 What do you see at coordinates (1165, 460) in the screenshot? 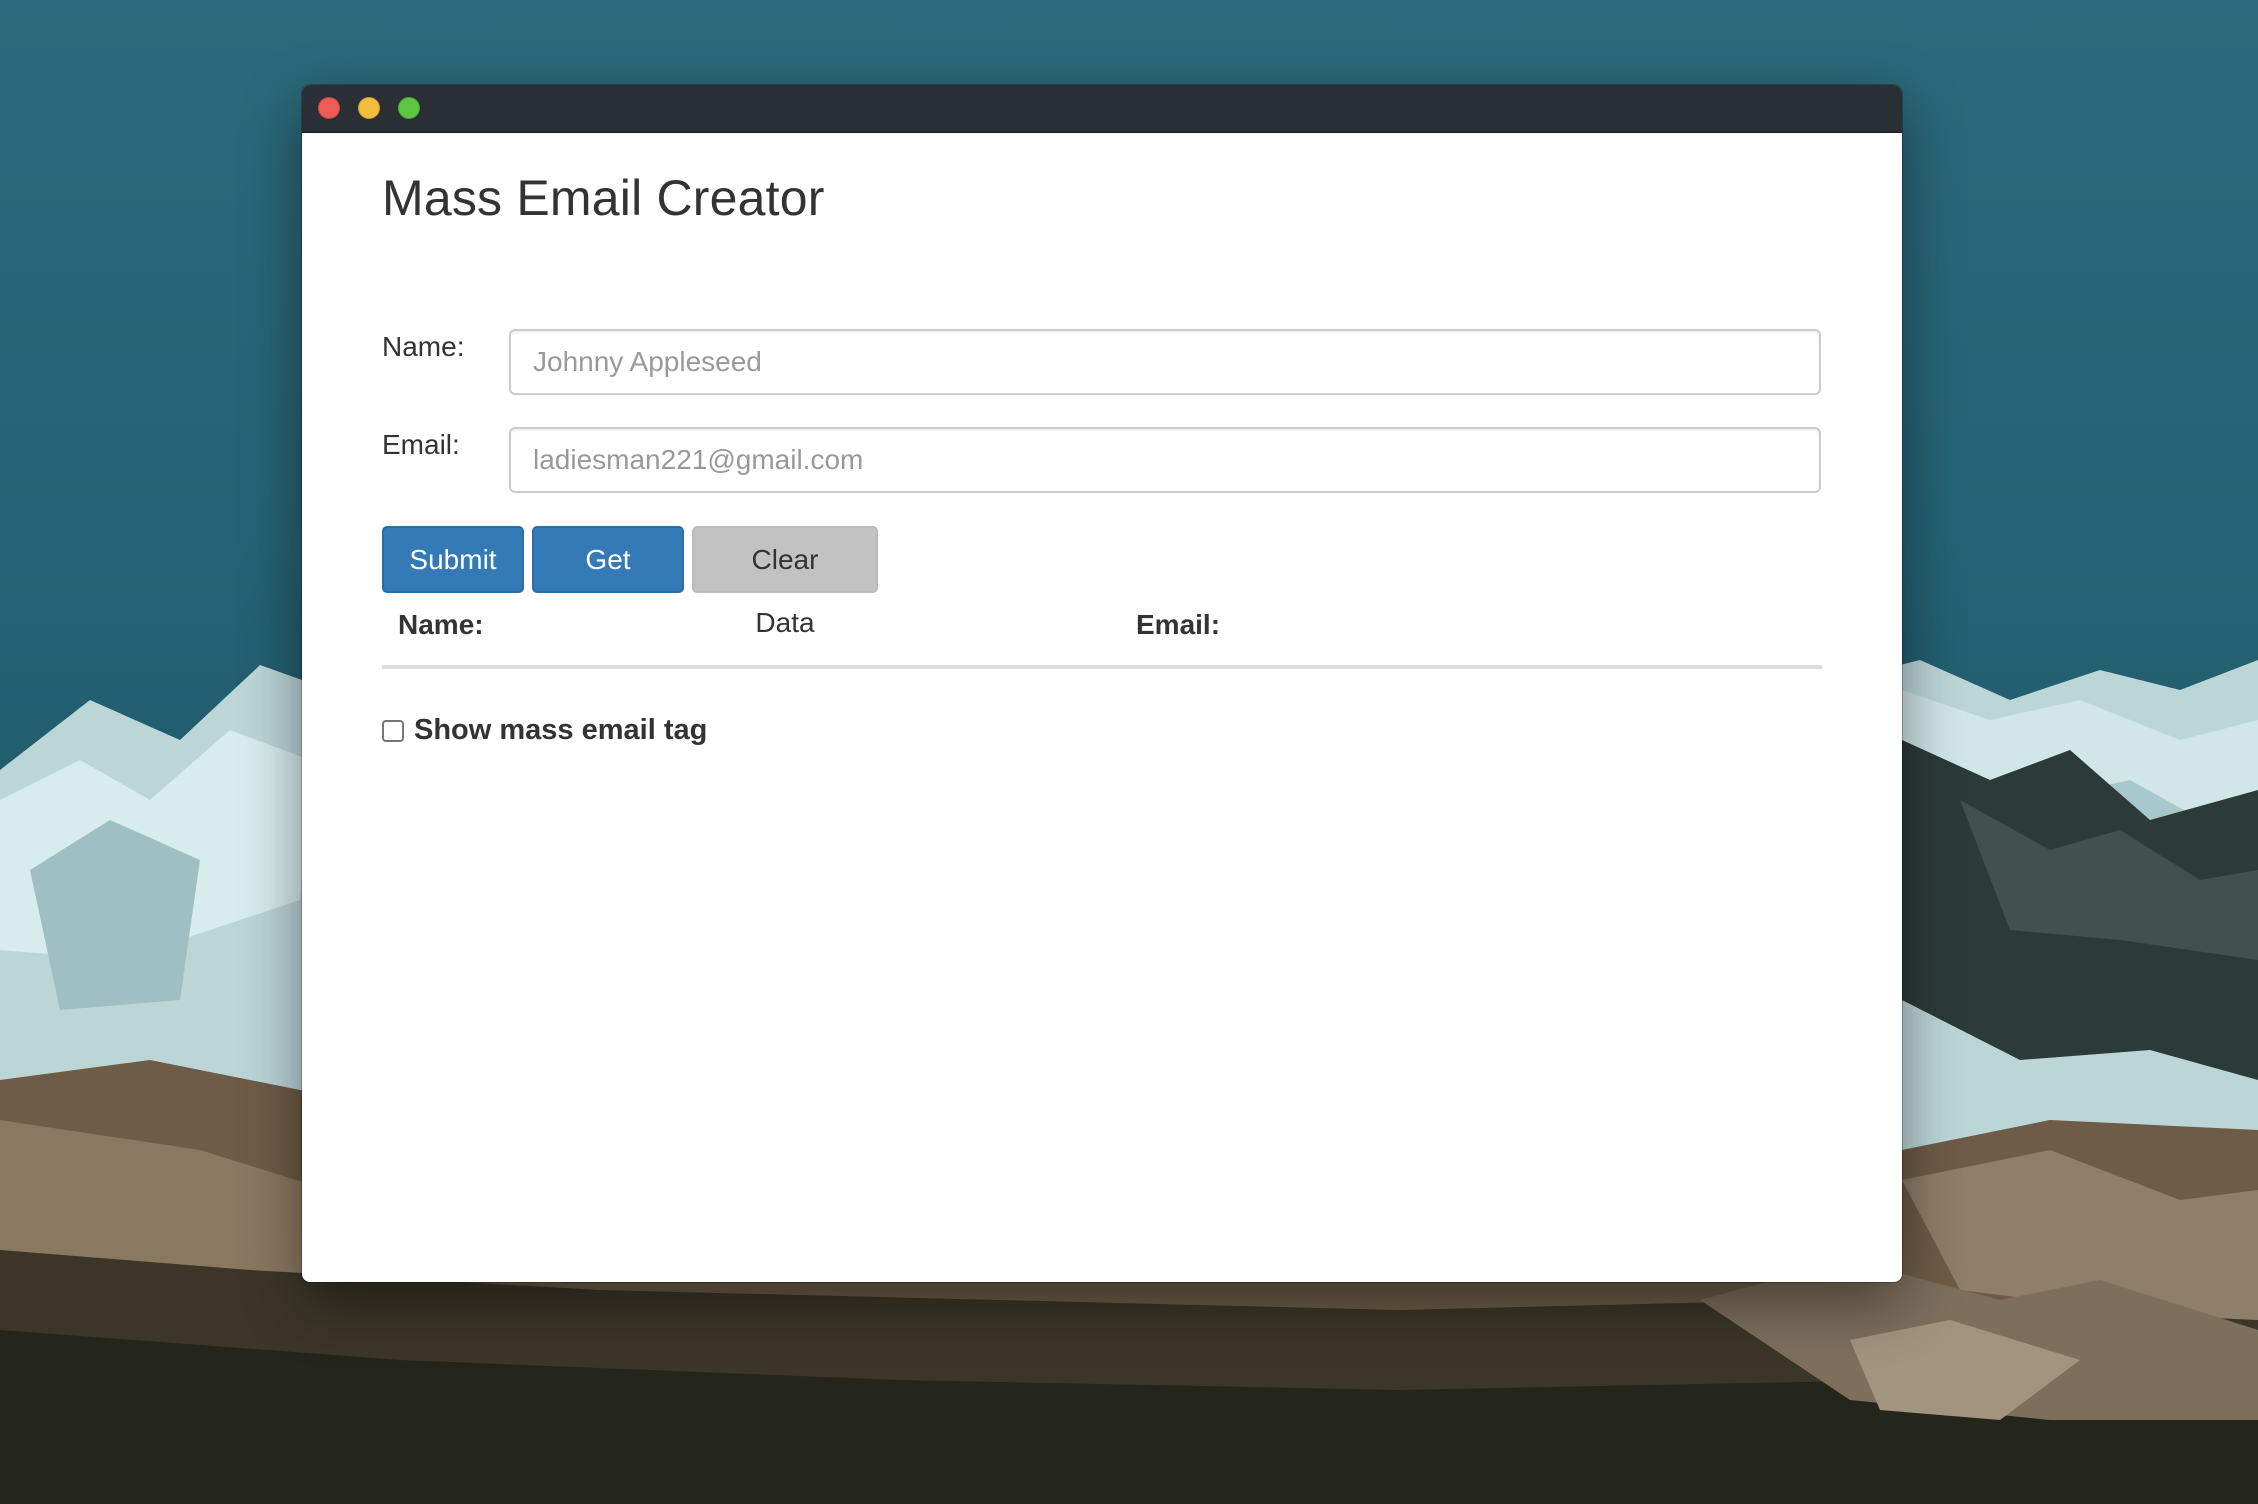
I see `email-input` at bounding box center [1165, 460].